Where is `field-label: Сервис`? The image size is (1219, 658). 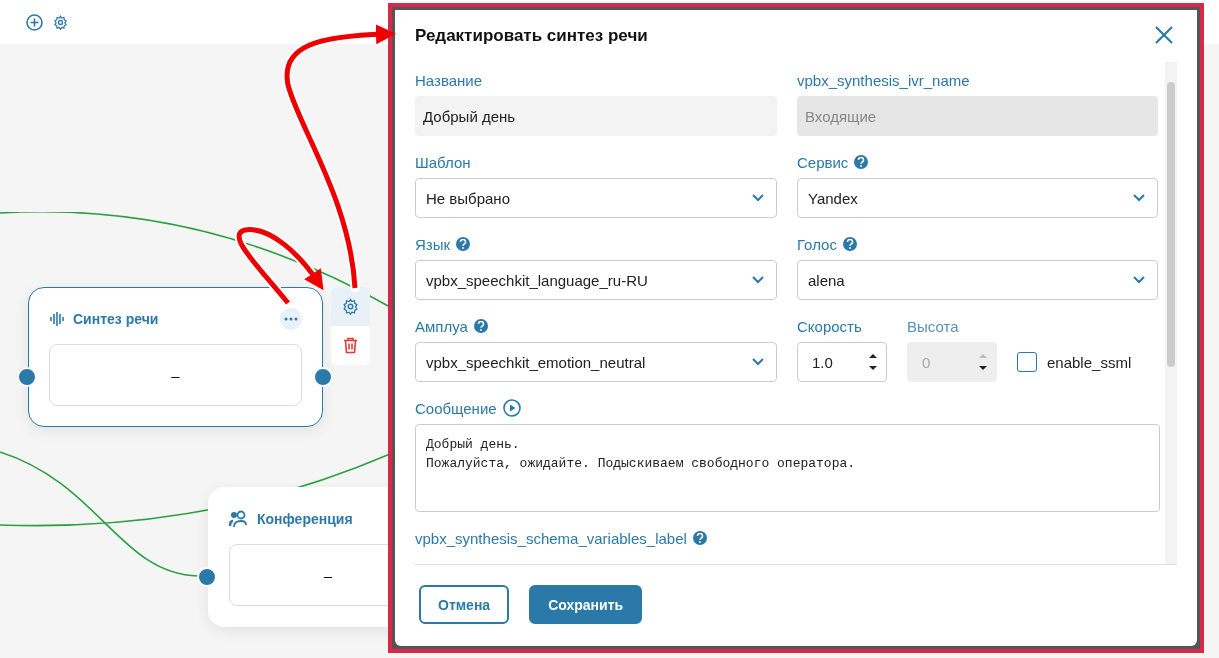
field-label: Сервис is located at coordinates (823, 162).